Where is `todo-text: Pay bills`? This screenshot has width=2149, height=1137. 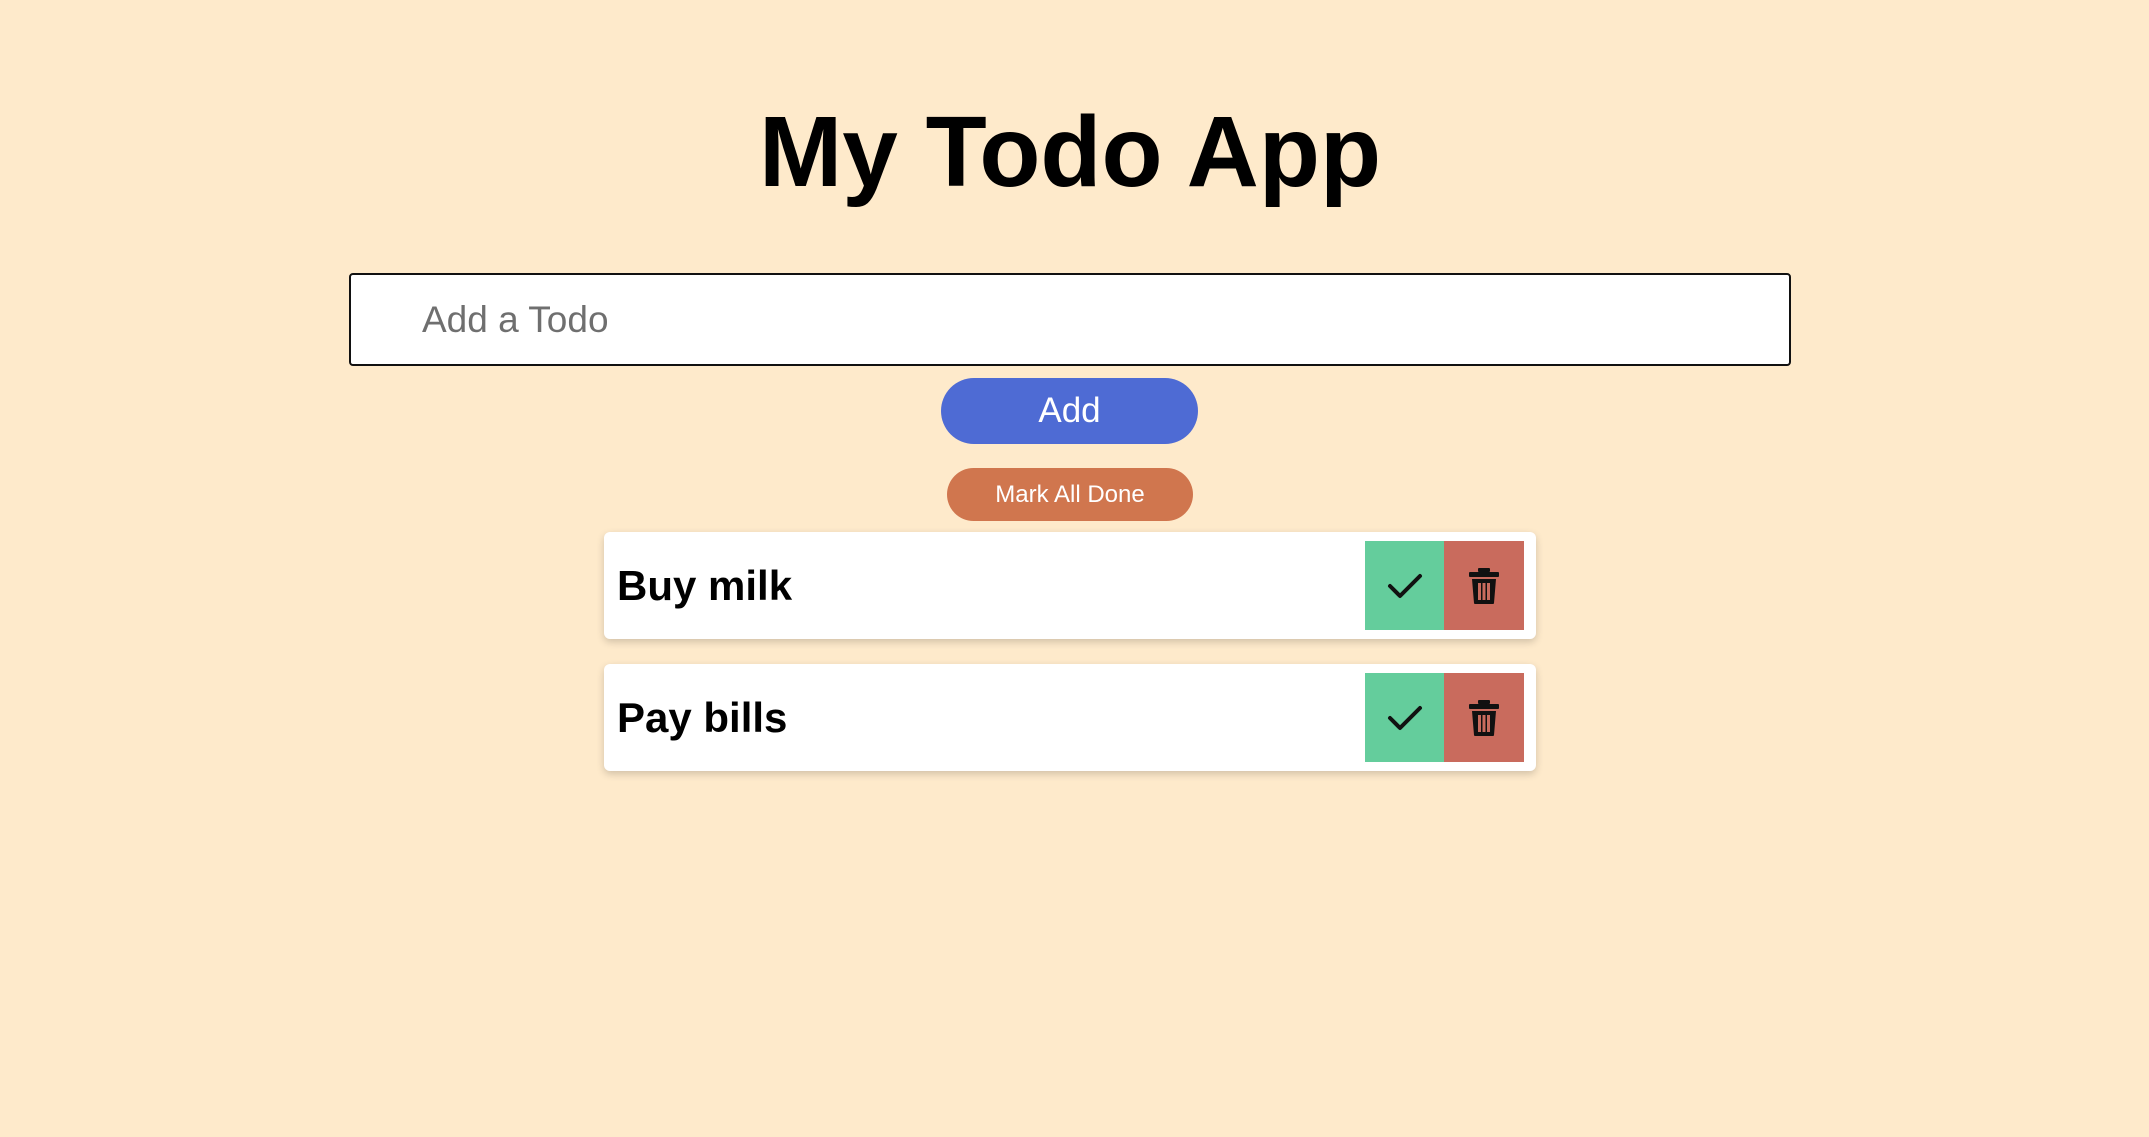 todo-text: Pay bills is located at coordinates (702, 717).